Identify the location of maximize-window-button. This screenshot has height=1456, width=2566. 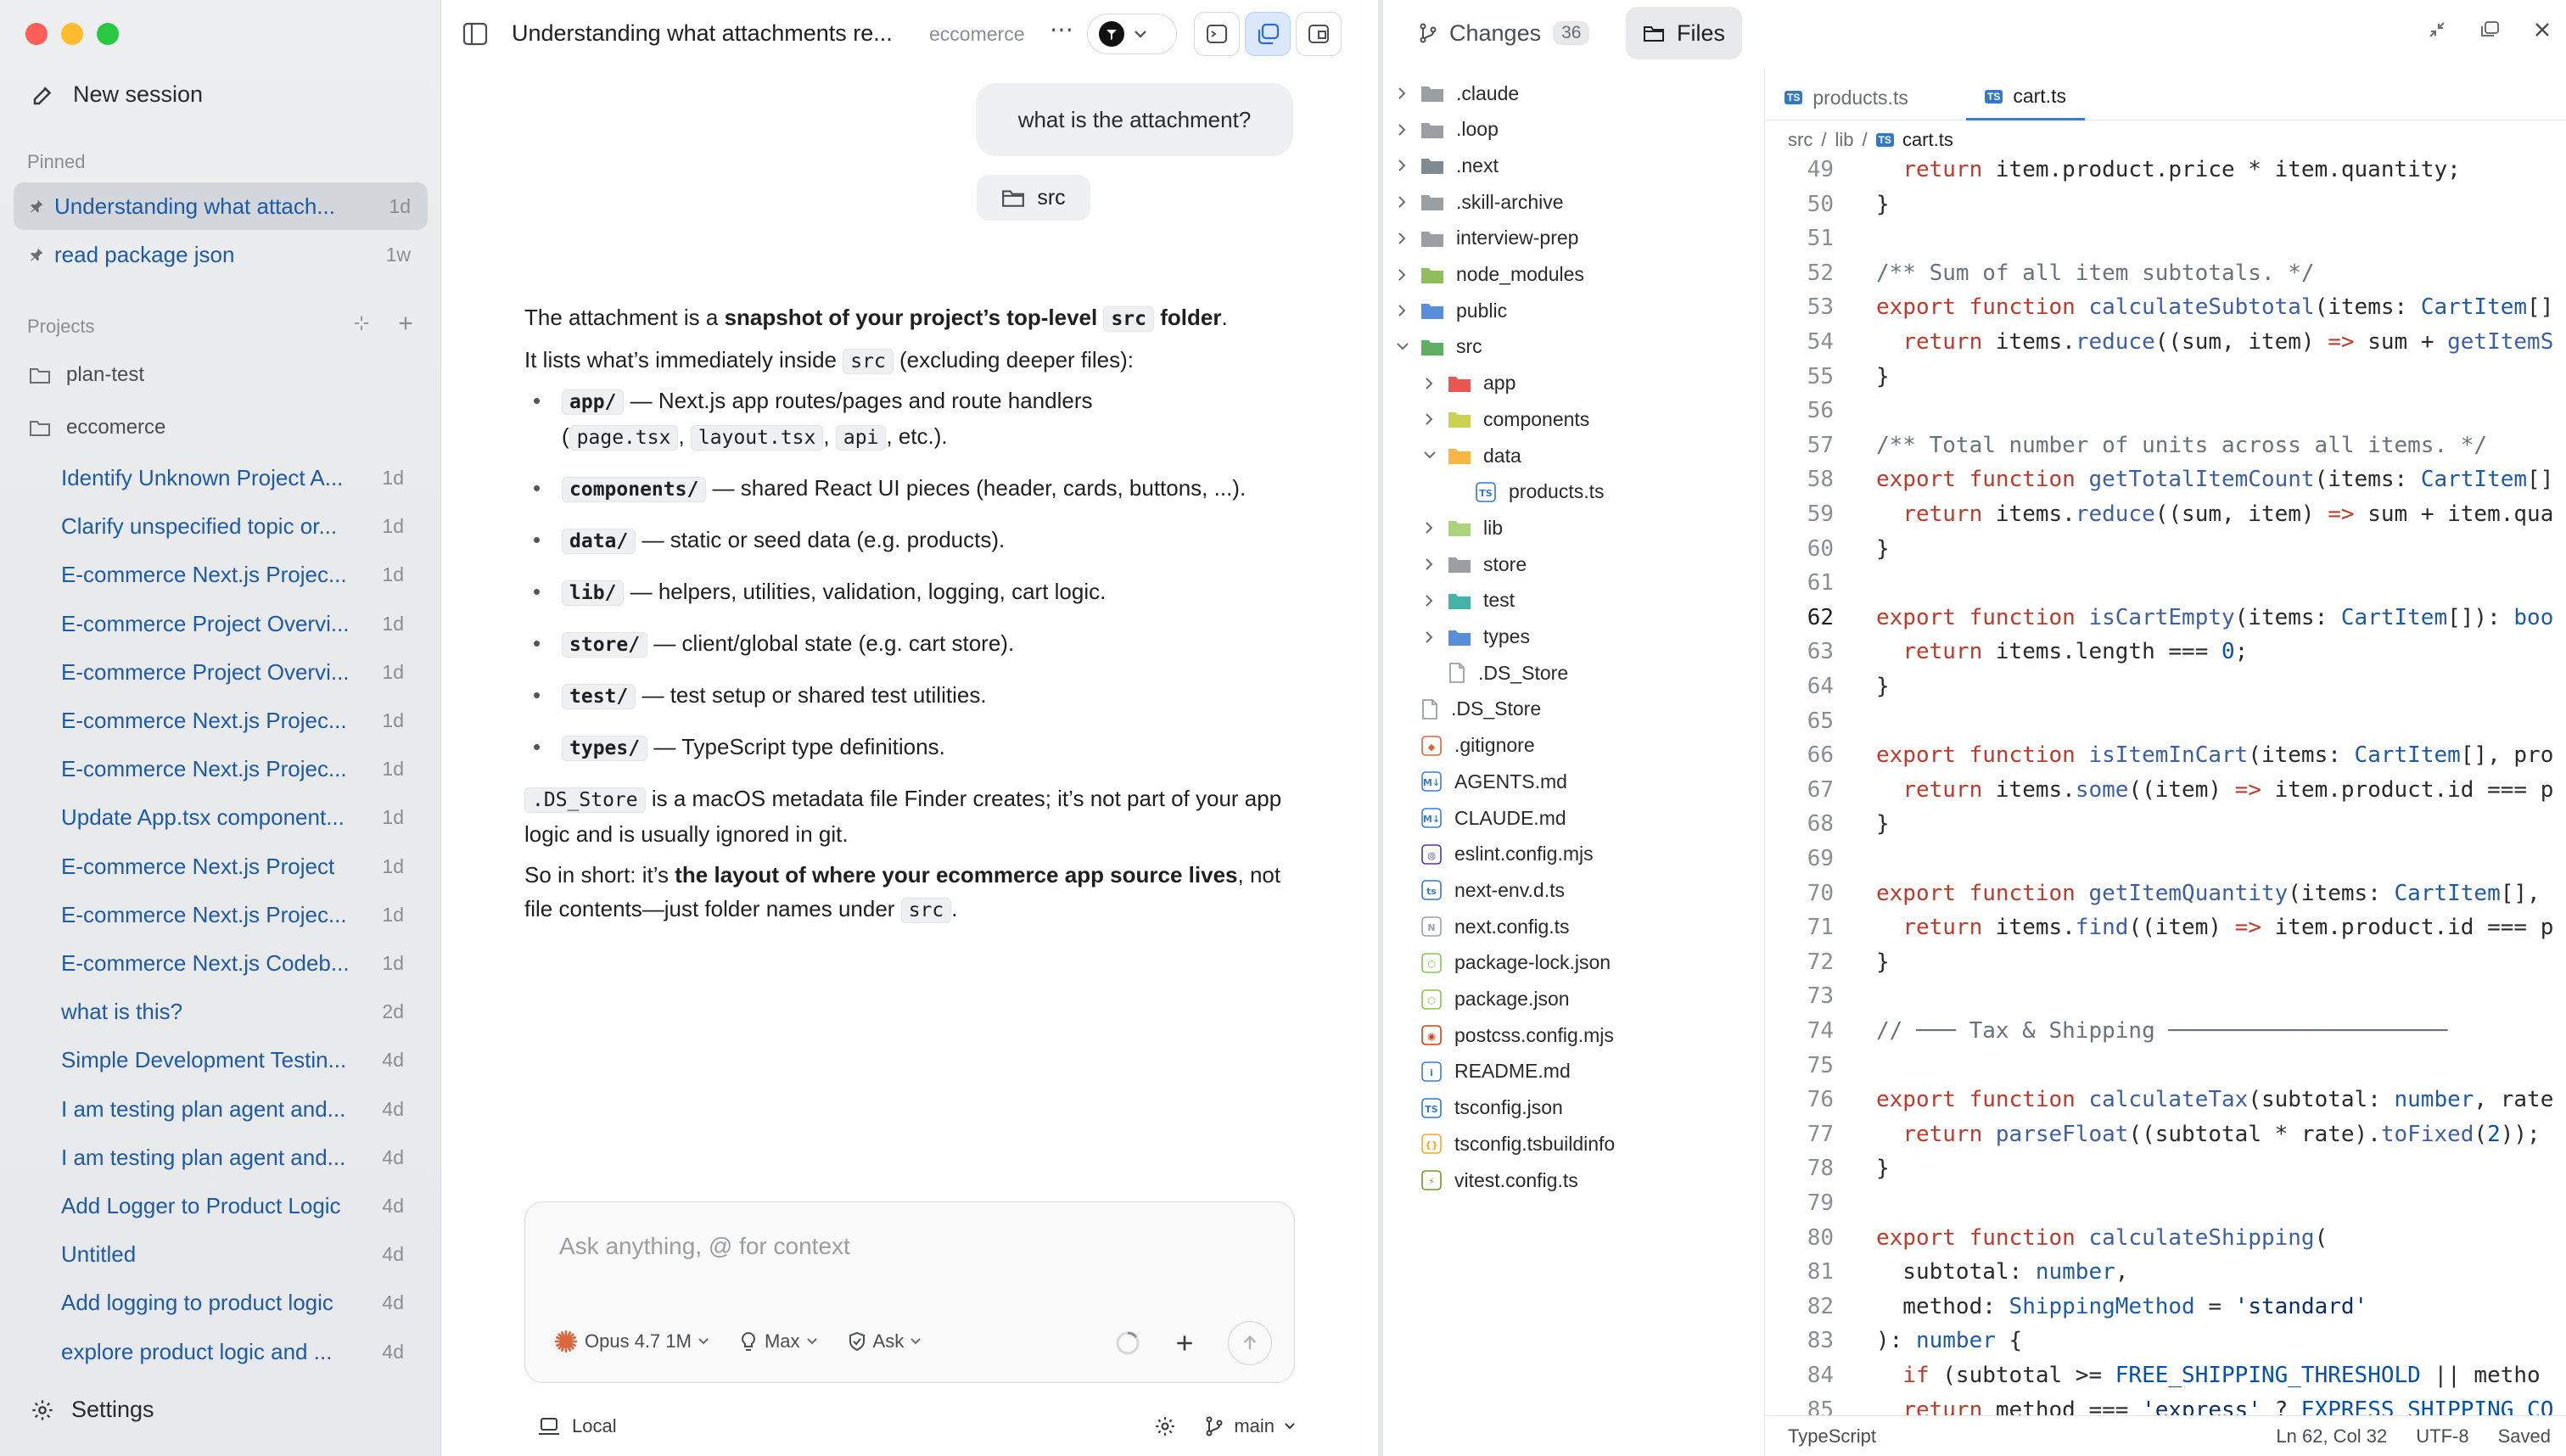
(108, 34).